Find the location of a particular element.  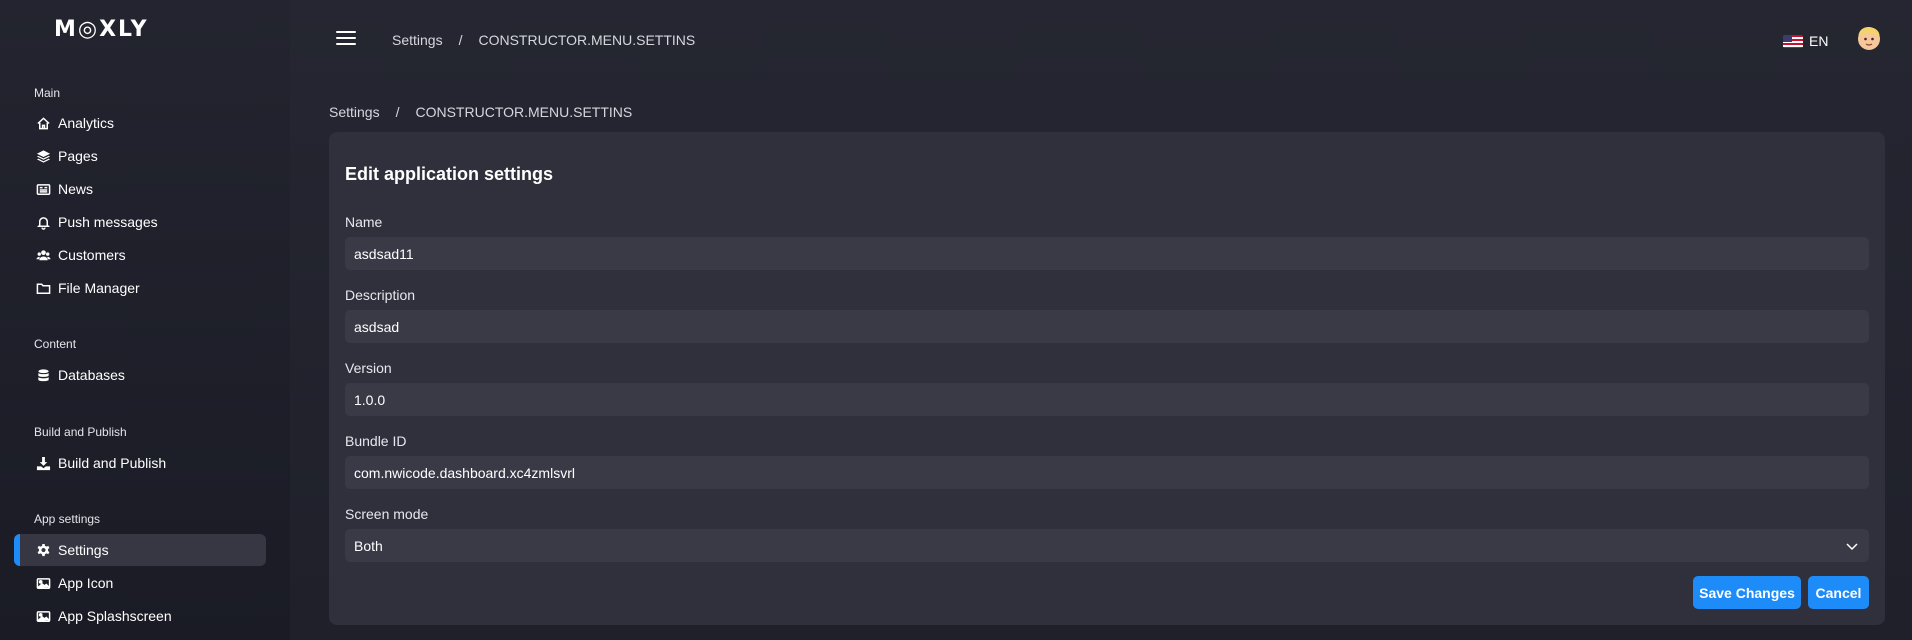

users-icon is located at coordinates (43, 255).